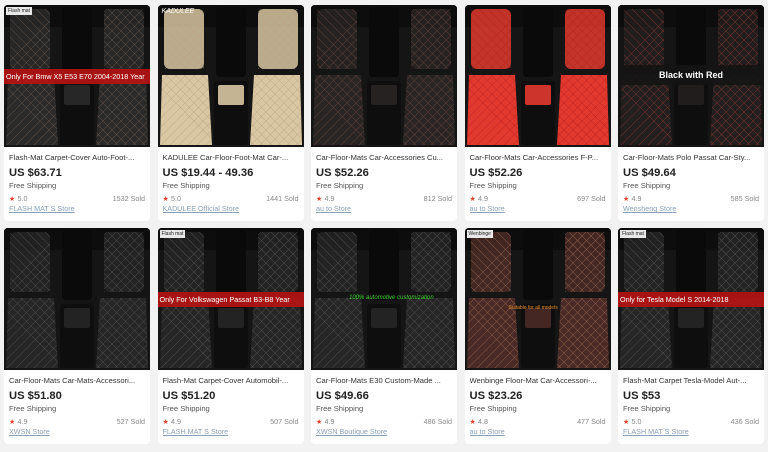 Image resolution: width=768 pixels, height=452 pixels. What do you see at coordinates (391, 298) in the screenshot?
I see `image-banner: 100% automotive customization` at bounding box center [391, 298].